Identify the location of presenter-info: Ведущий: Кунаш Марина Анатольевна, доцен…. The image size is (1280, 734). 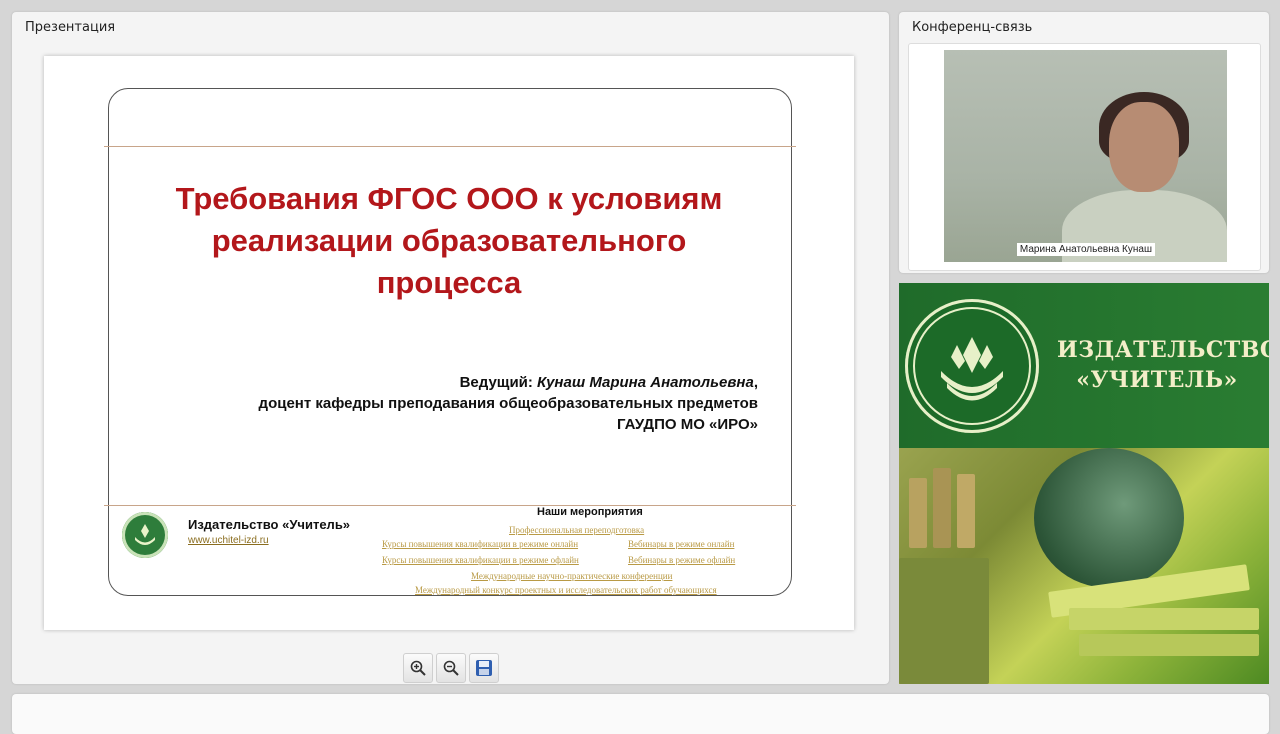
(508, 403).